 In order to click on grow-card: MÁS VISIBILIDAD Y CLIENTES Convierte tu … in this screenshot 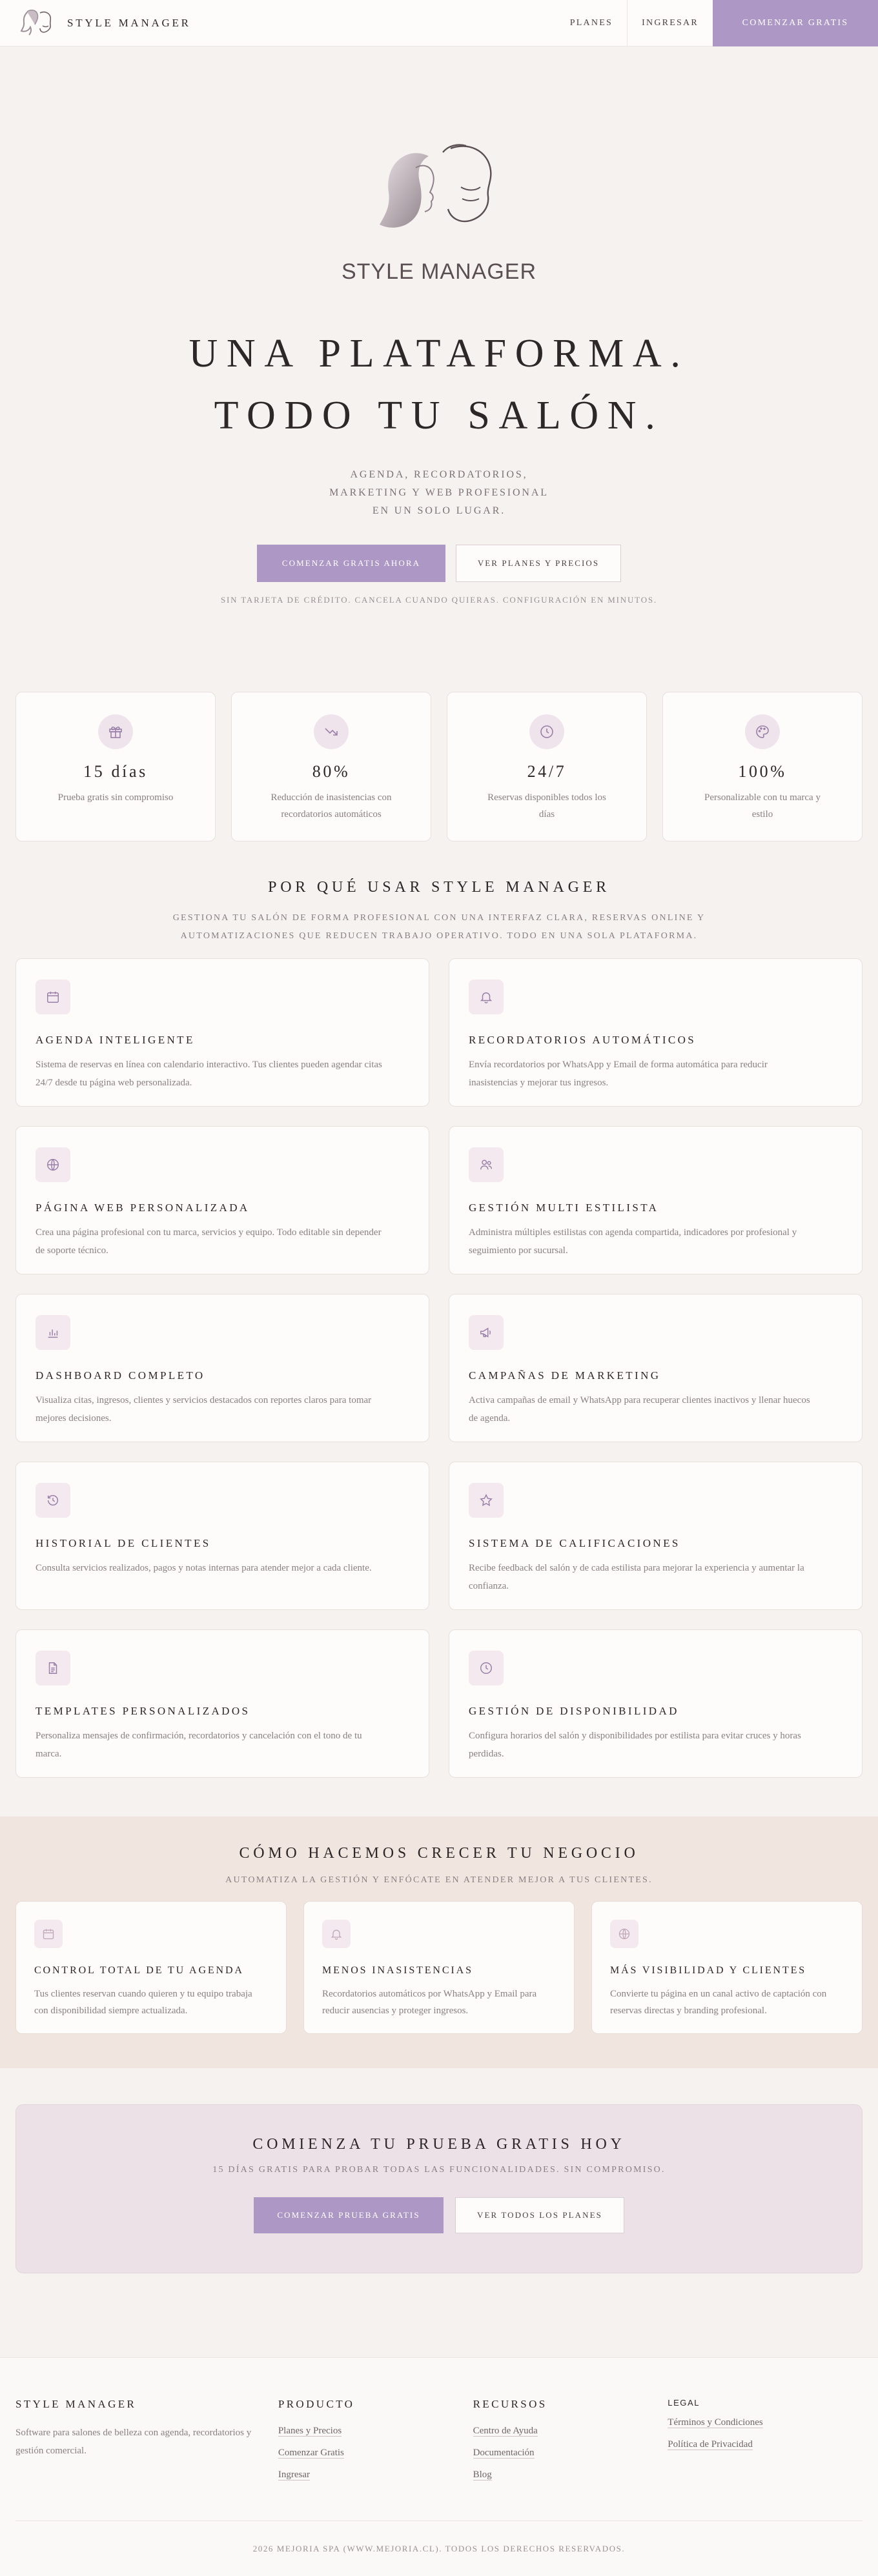, I will do `click(727, 1967)`.